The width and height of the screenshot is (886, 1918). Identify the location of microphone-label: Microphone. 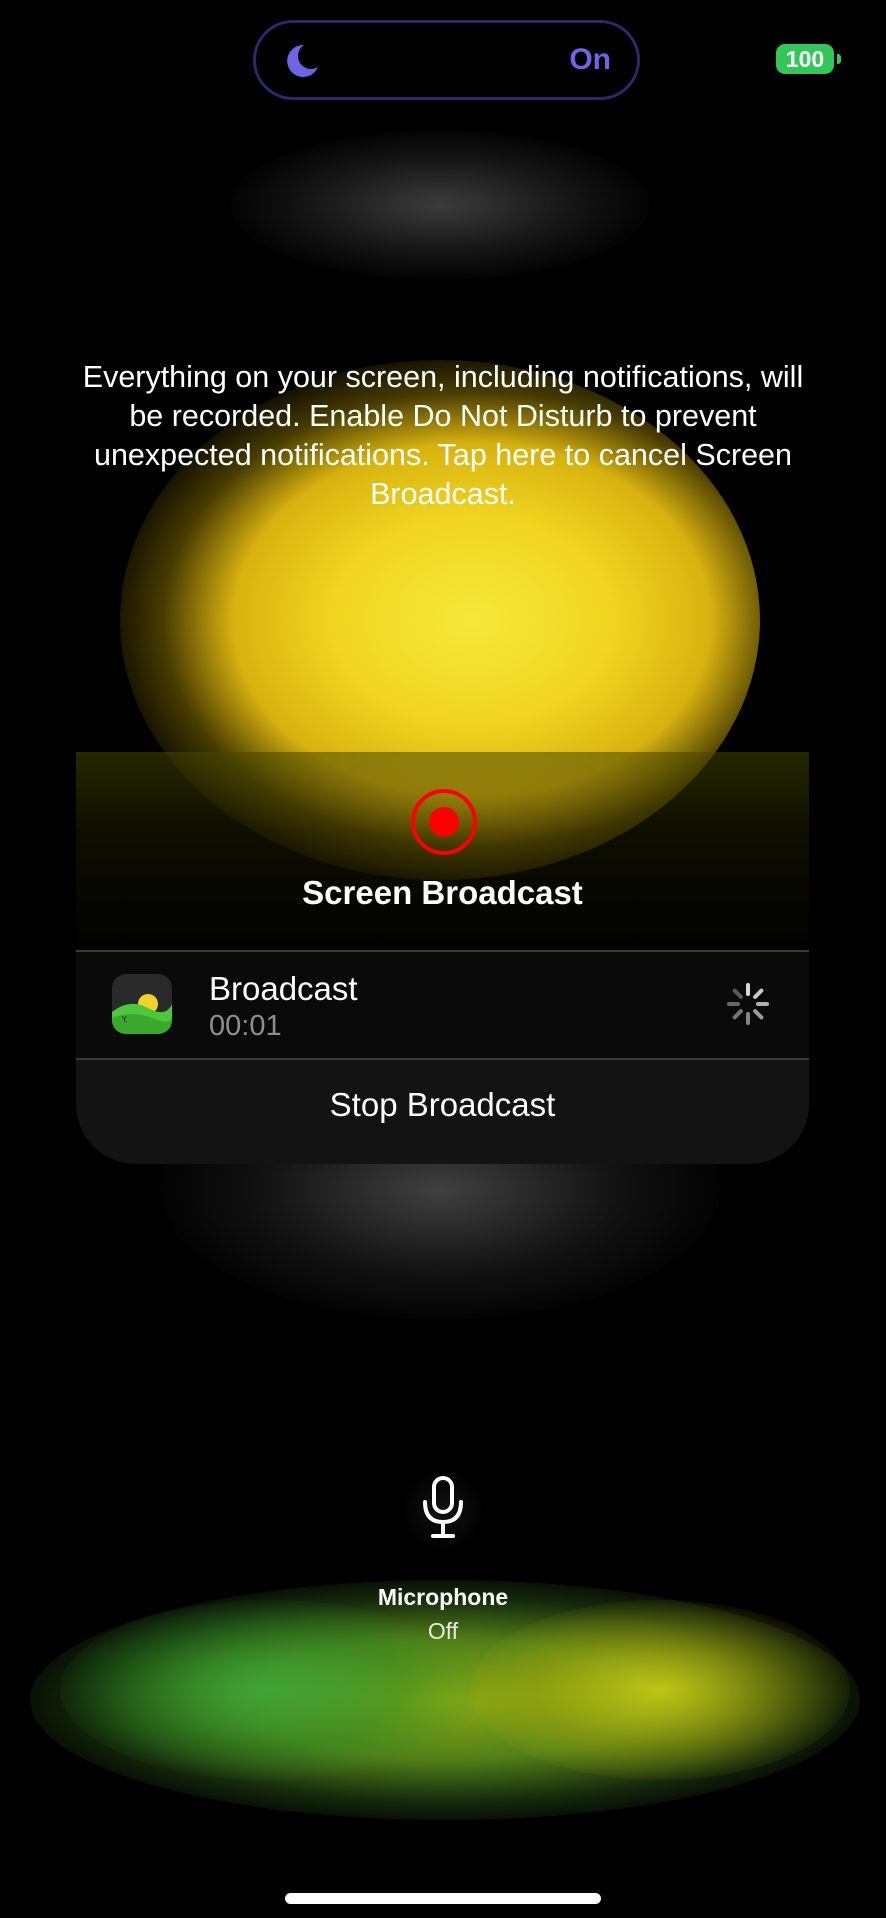
(443, 1597).